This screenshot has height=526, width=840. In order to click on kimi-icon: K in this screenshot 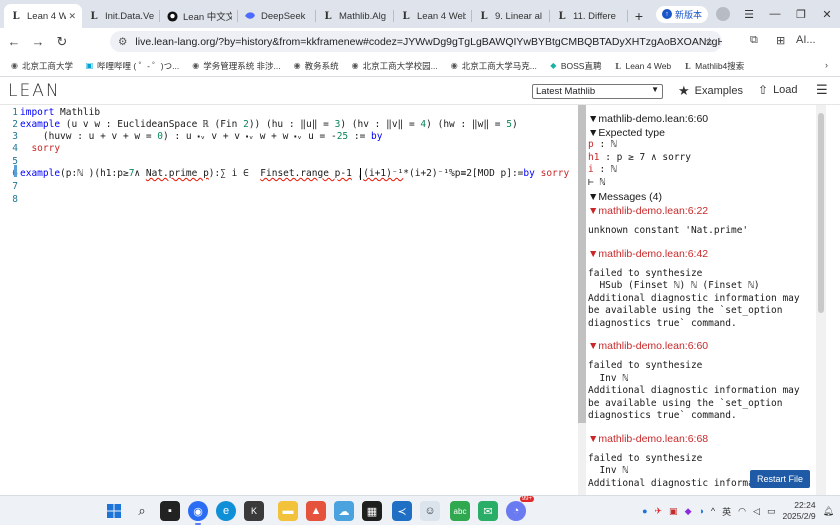, I will do `click(254, 511)`.